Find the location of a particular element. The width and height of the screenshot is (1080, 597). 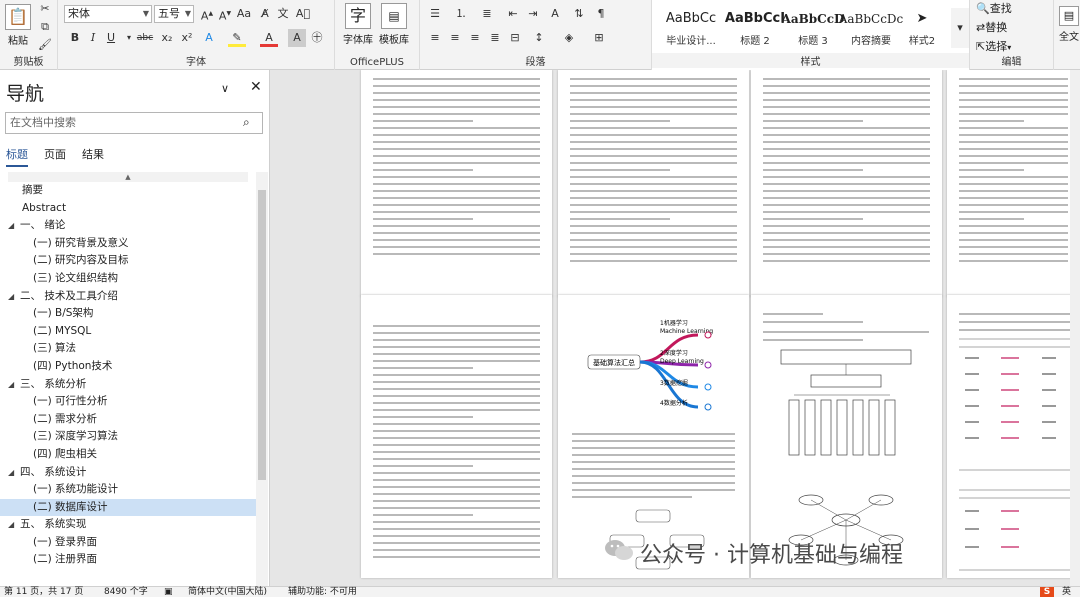

superscript-icon: x² is located at coordinates (187, 38).